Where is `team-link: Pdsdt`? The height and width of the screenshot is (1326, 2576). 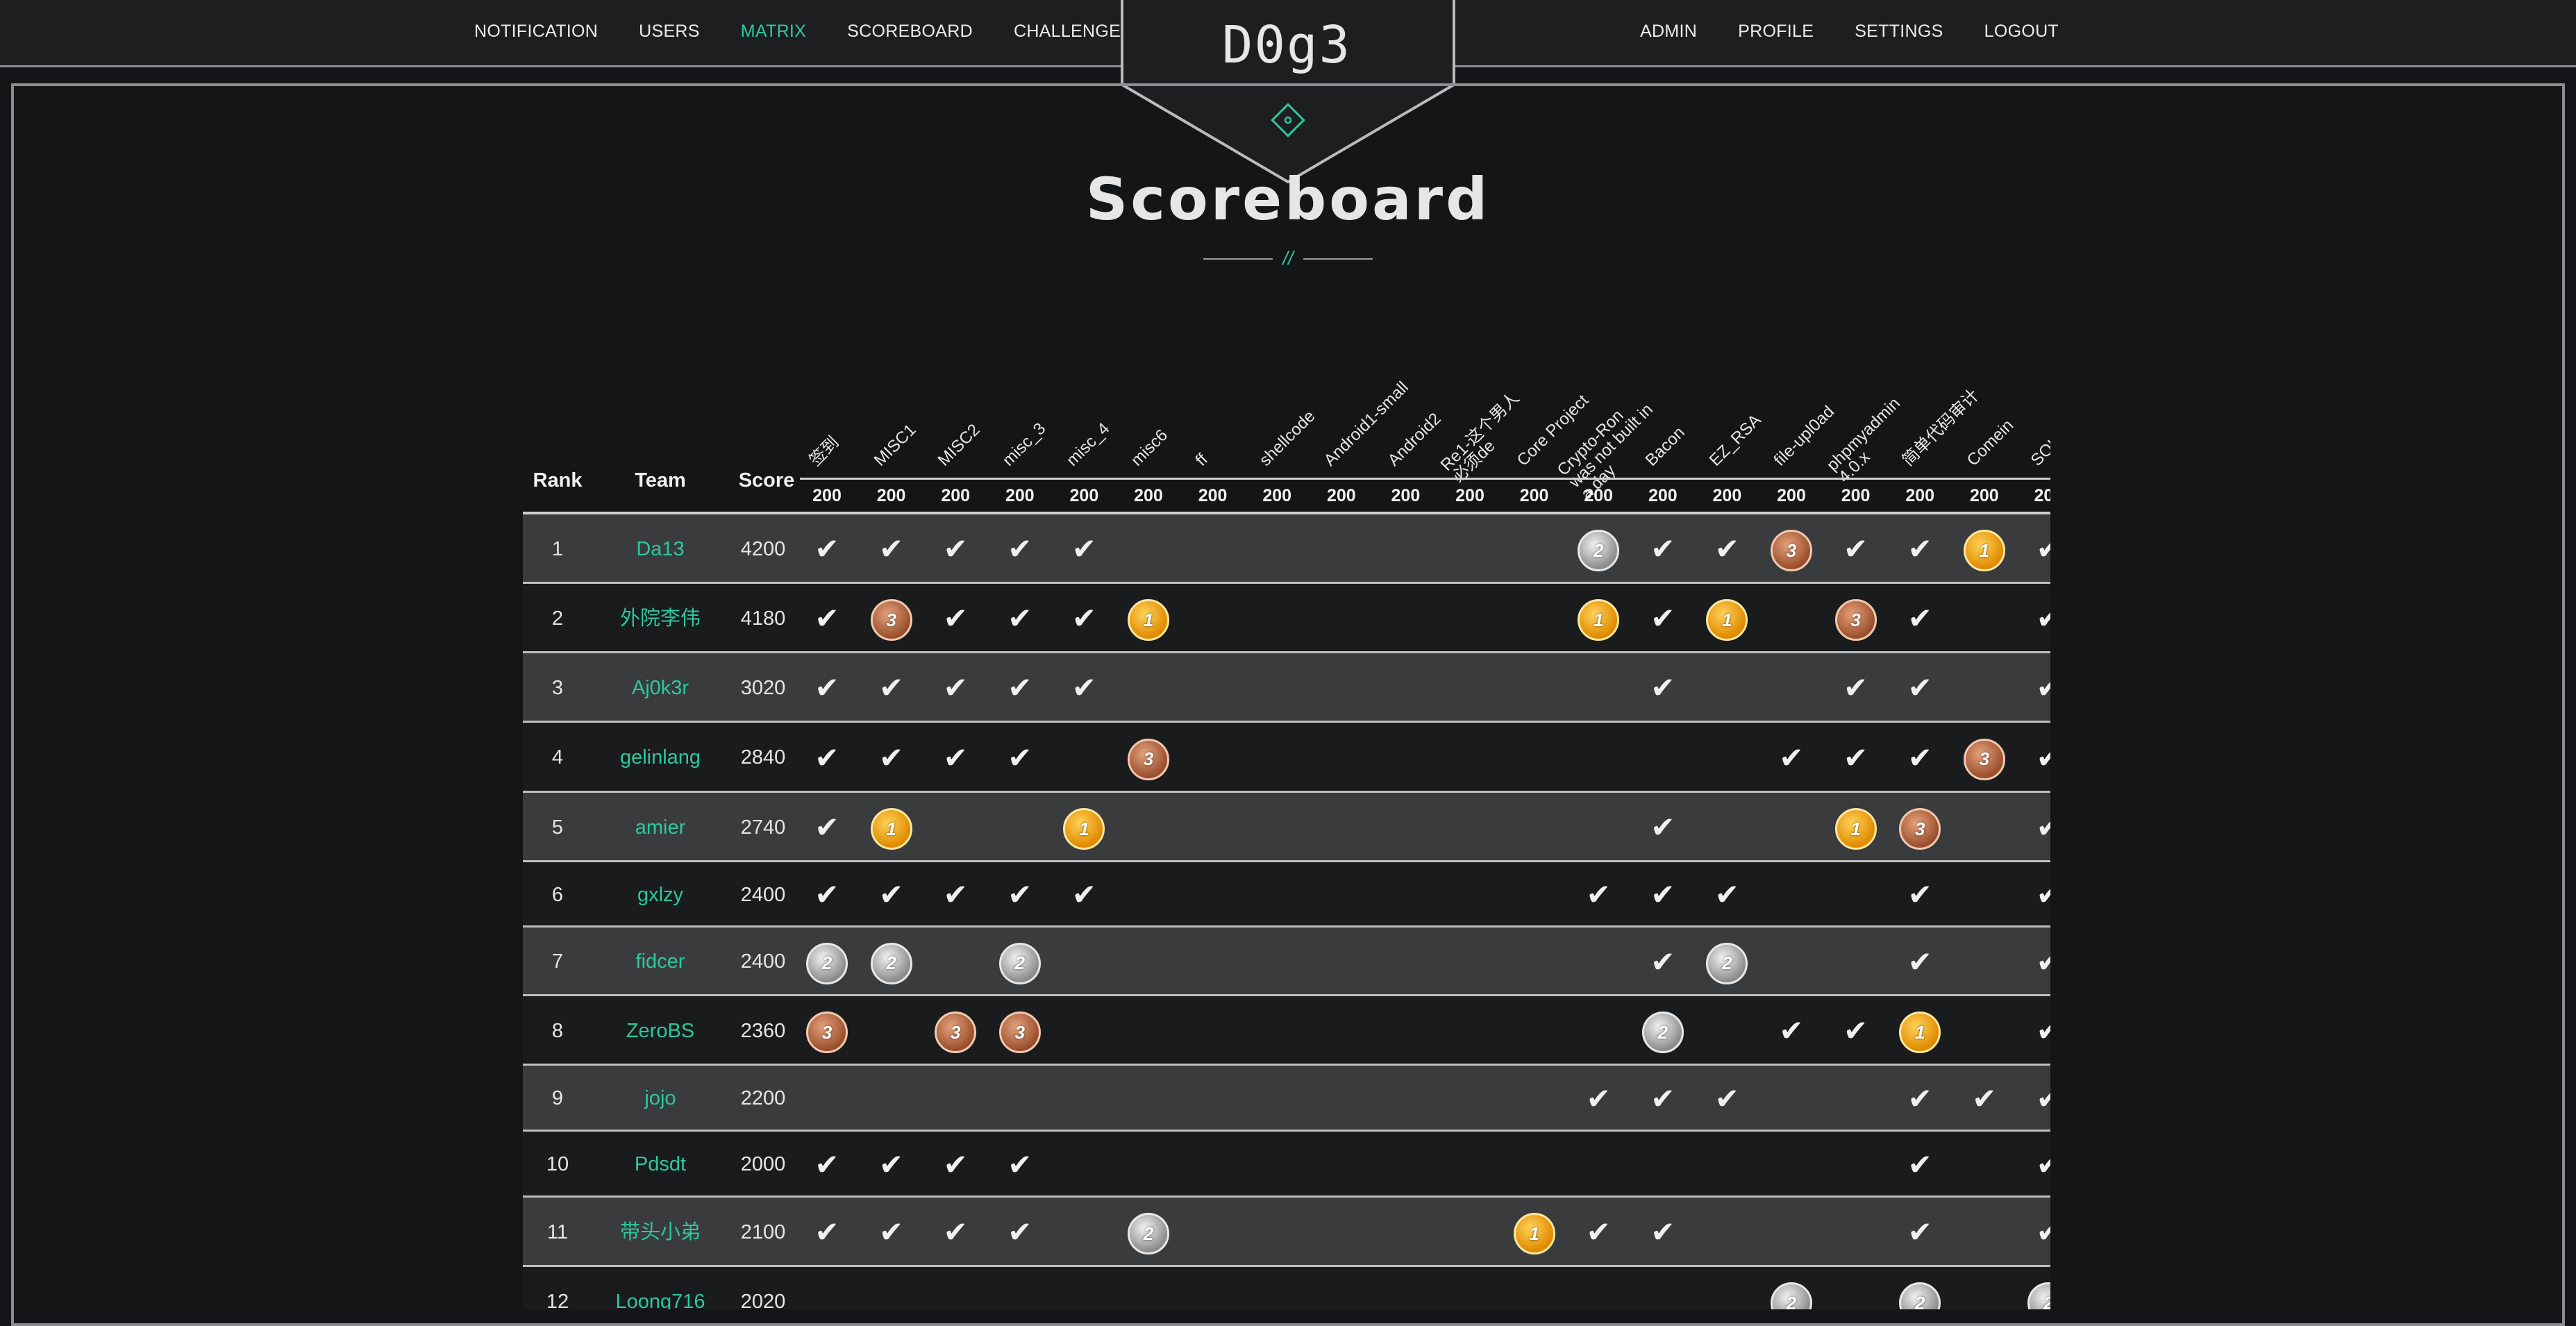
team-link: Pdsdt is located at coordinates (660, 1165).